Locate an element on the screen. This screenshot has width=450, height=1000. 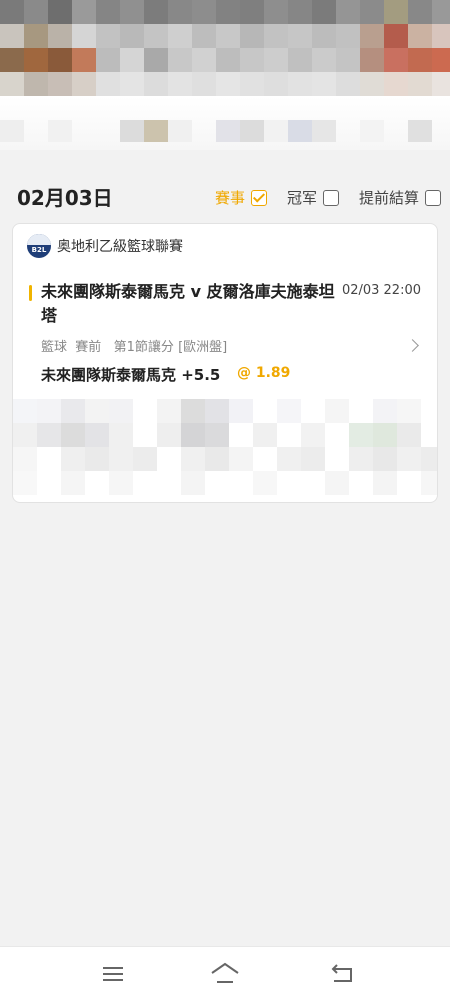
filter-cashout: 提前結算 is located at coordinates (400, 197).